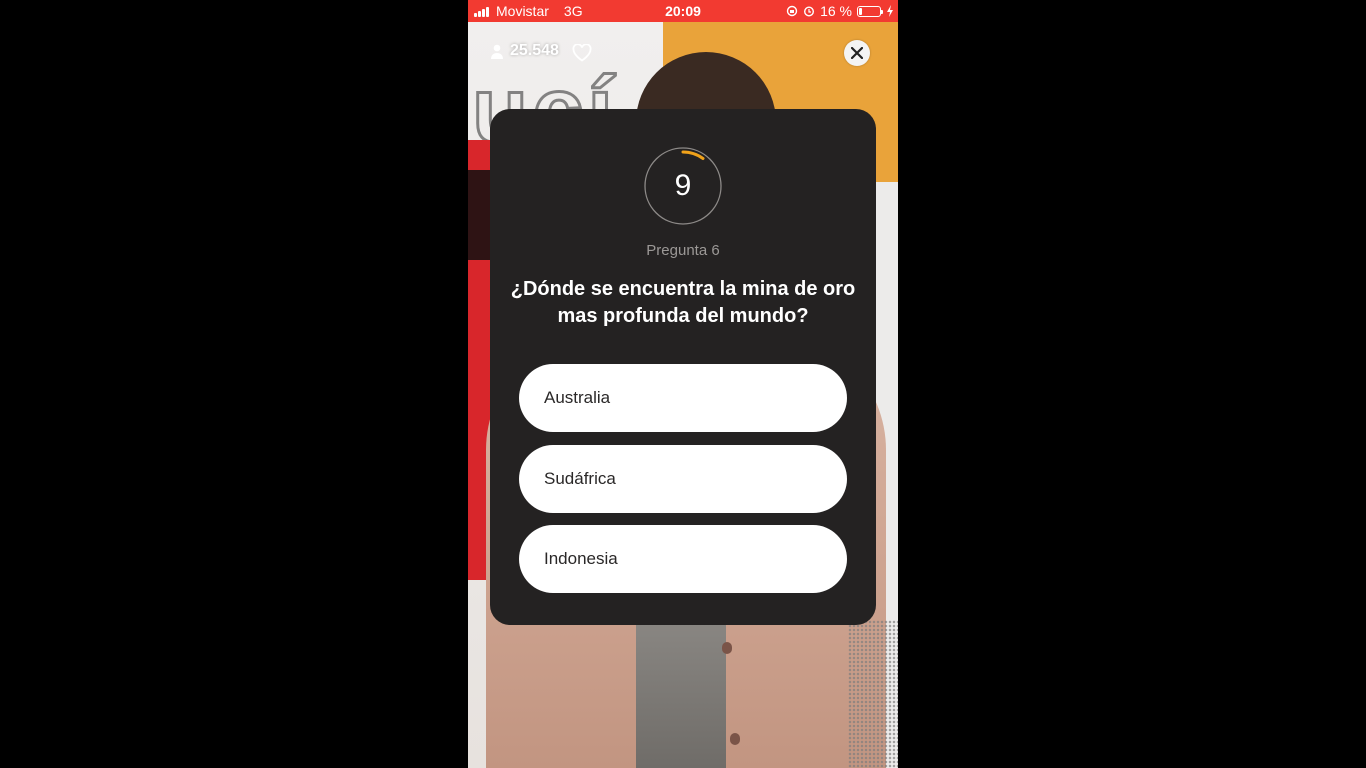  I want to click on answer-option: Sudáfrica, so click(683, 479).